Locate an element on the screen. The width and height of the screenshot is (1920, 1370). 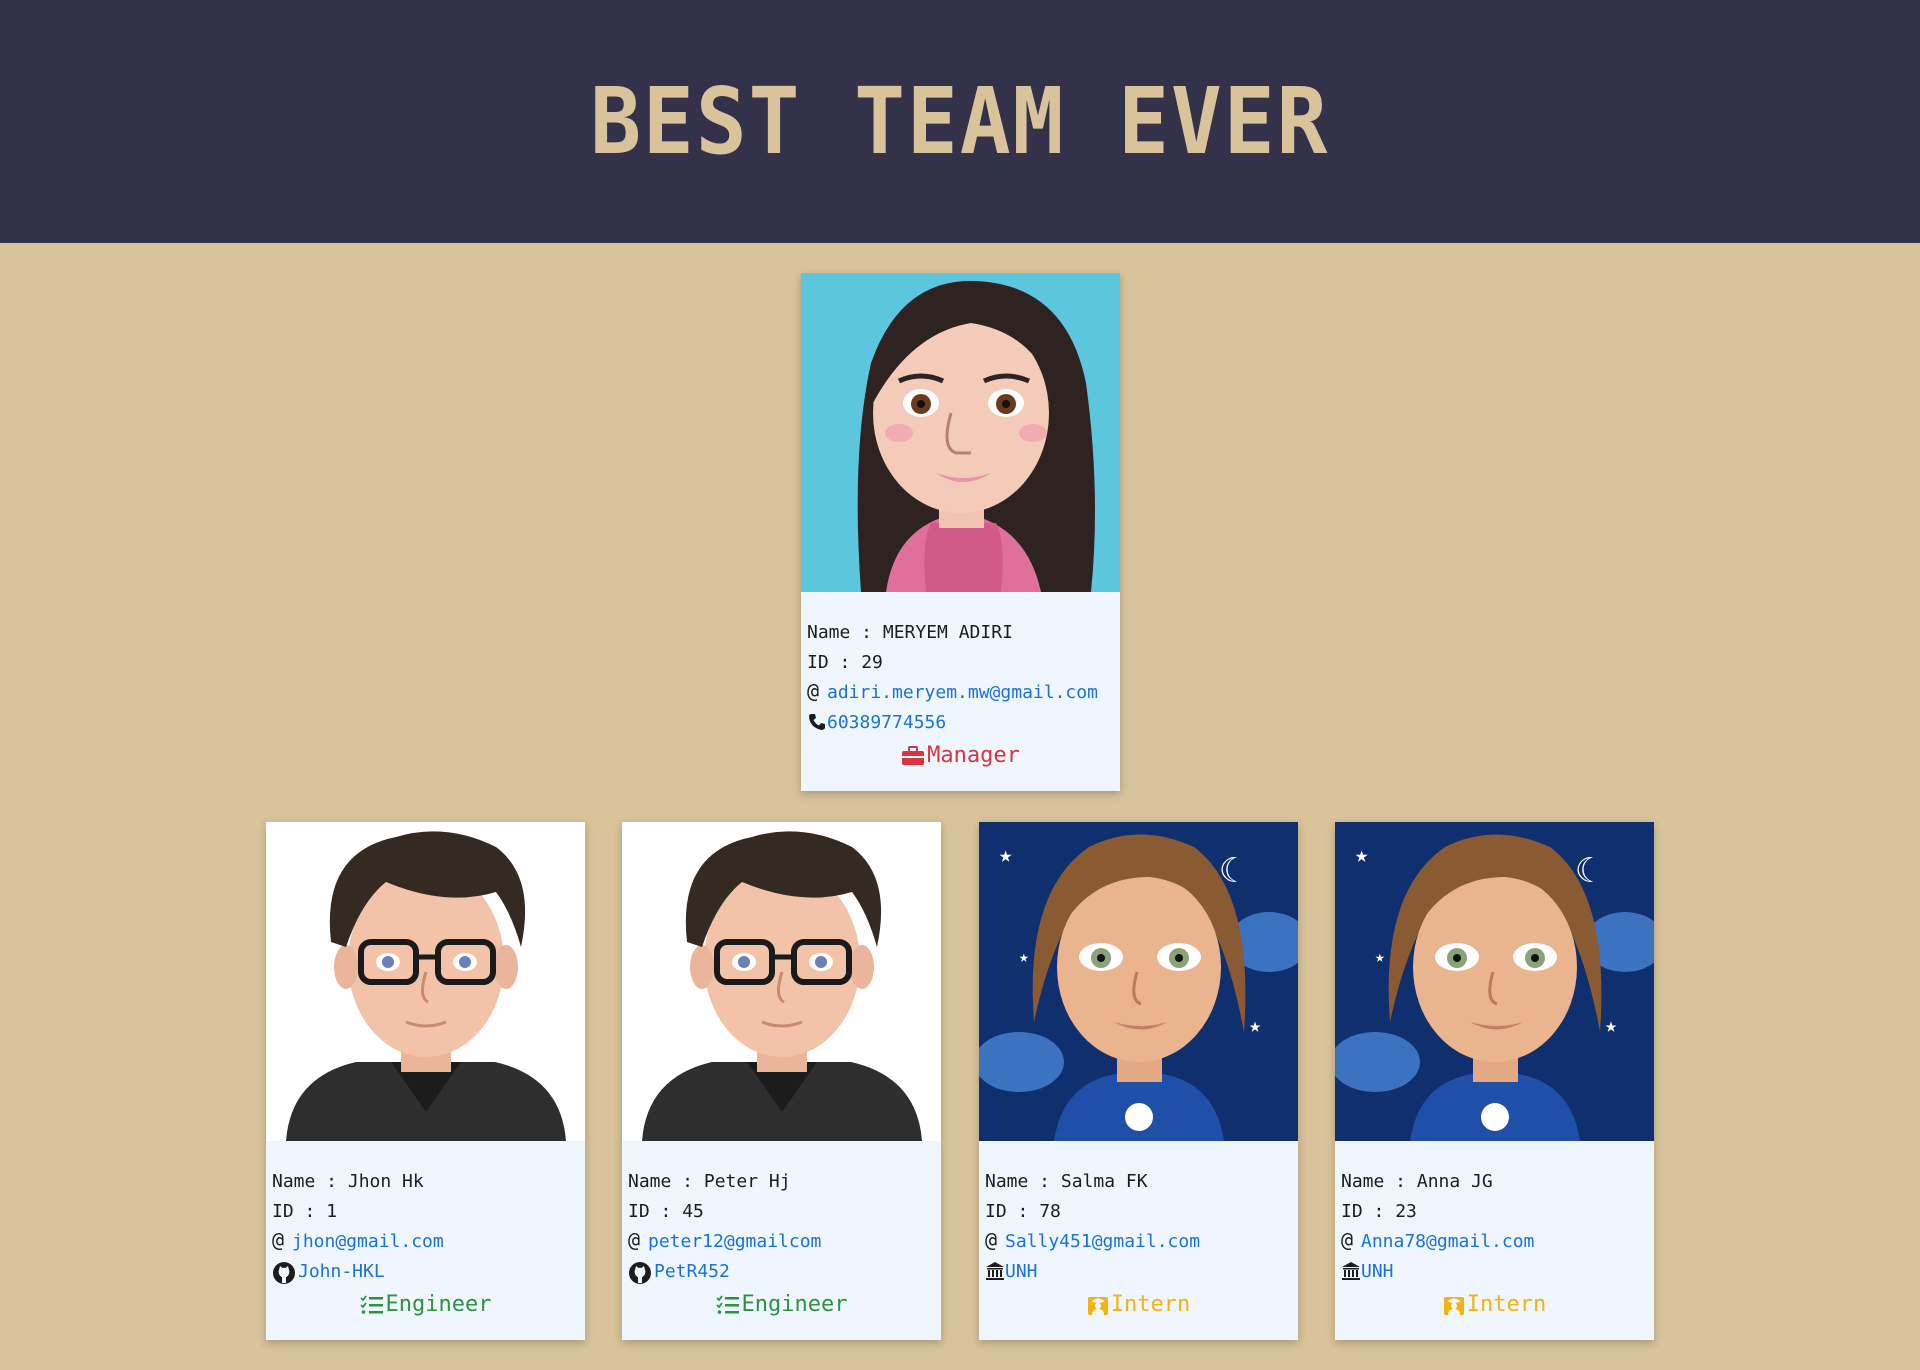
id-row: ID : 78 is located at coordinates (1141, 1212).